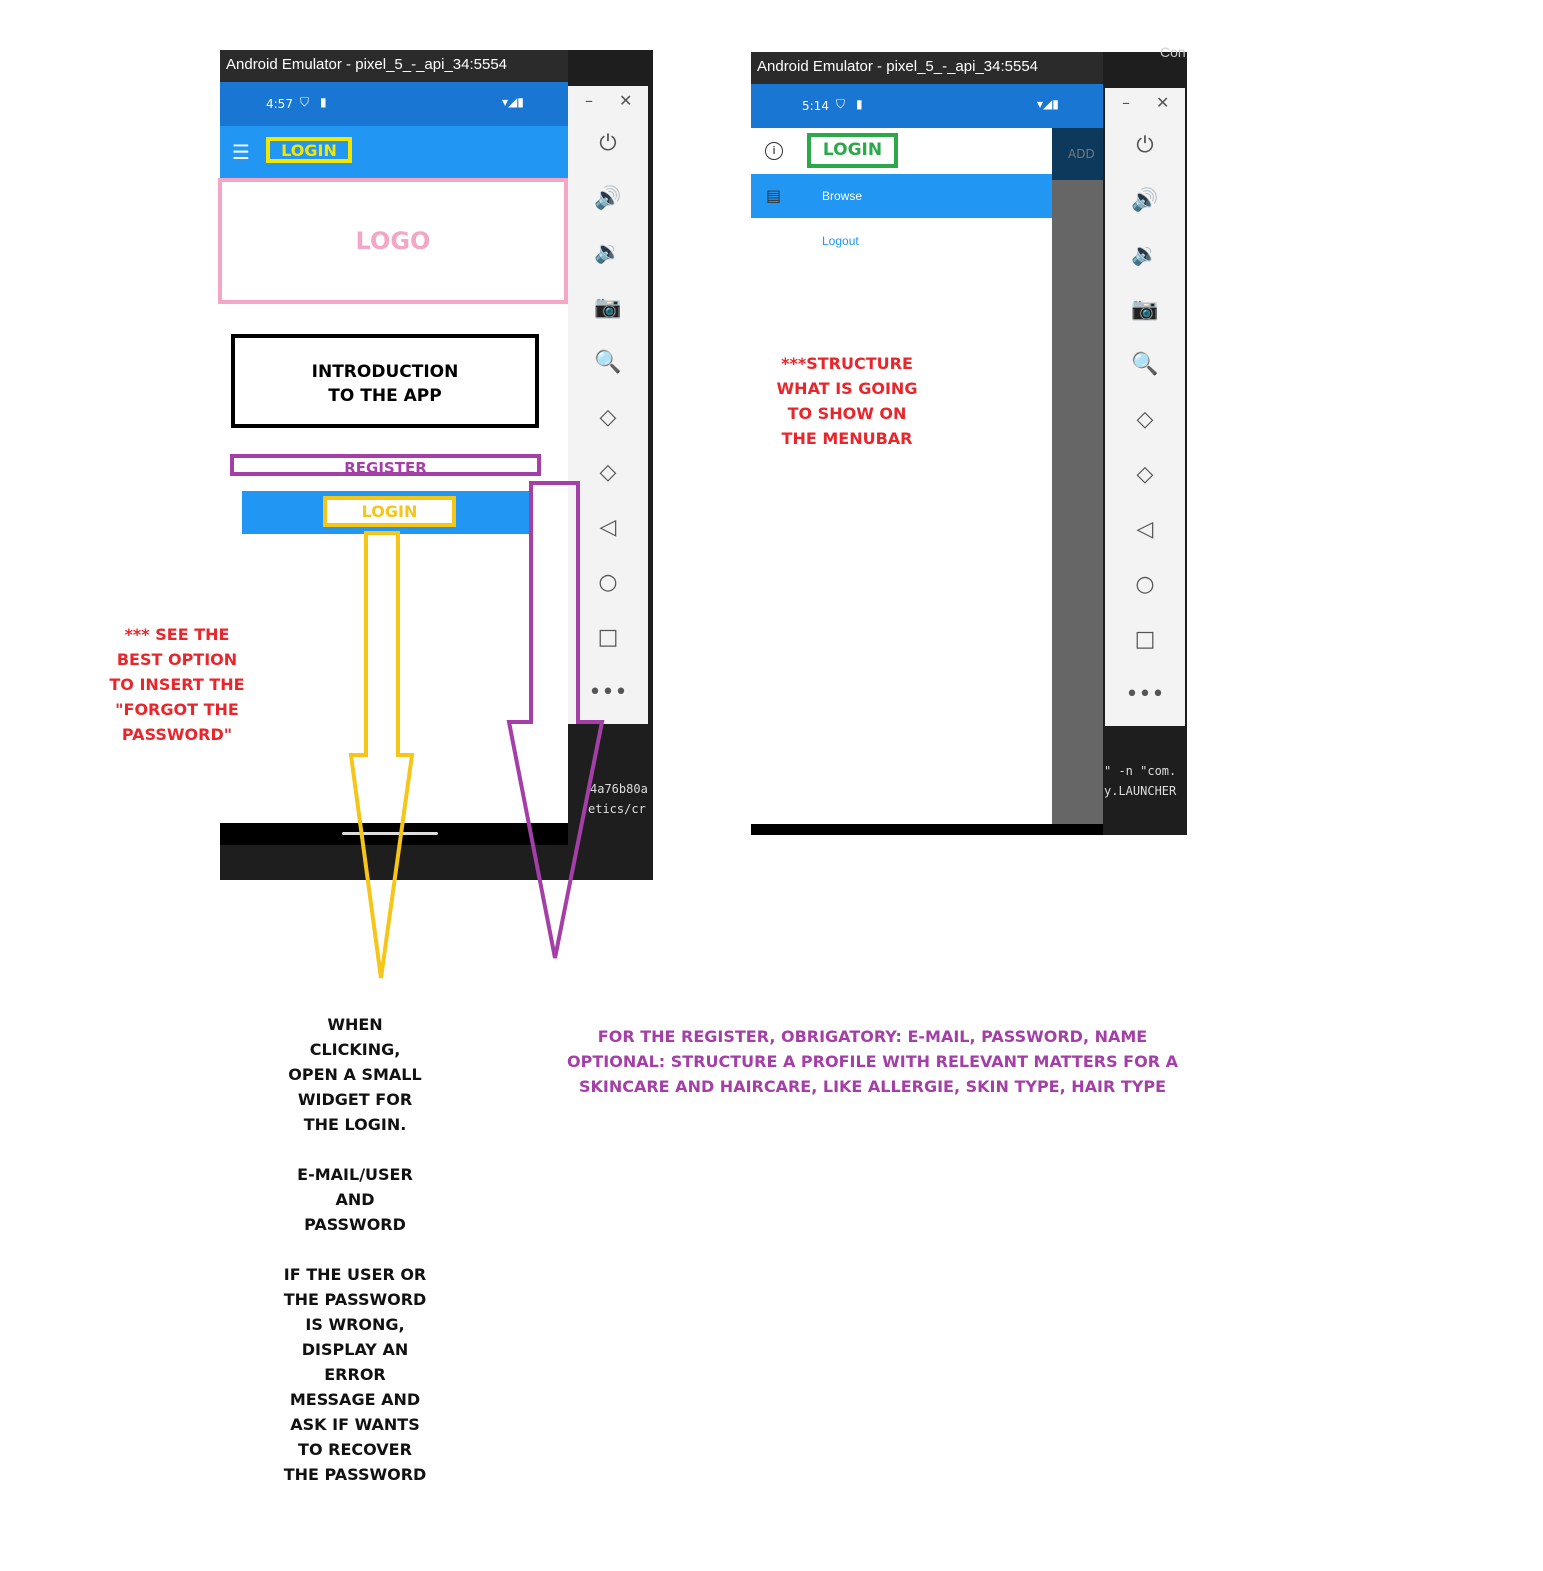  Describe the element at coordinates (476, 730) in the screenshot. I see `annotation-arrows` at that location.